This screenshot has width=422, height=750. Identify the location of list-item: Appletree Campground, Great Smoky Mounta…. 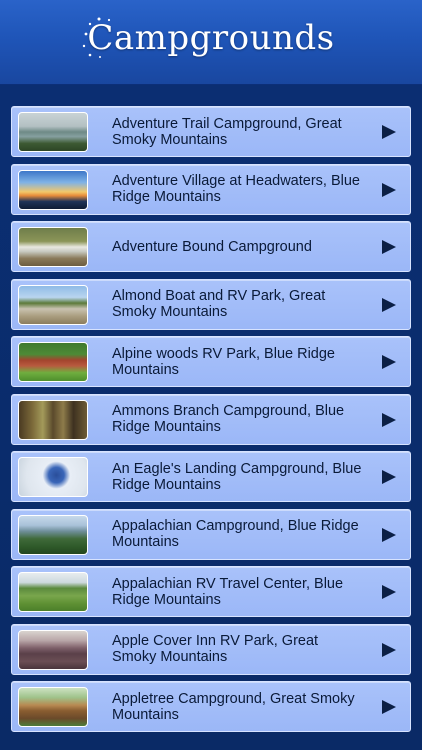
(211, 706).